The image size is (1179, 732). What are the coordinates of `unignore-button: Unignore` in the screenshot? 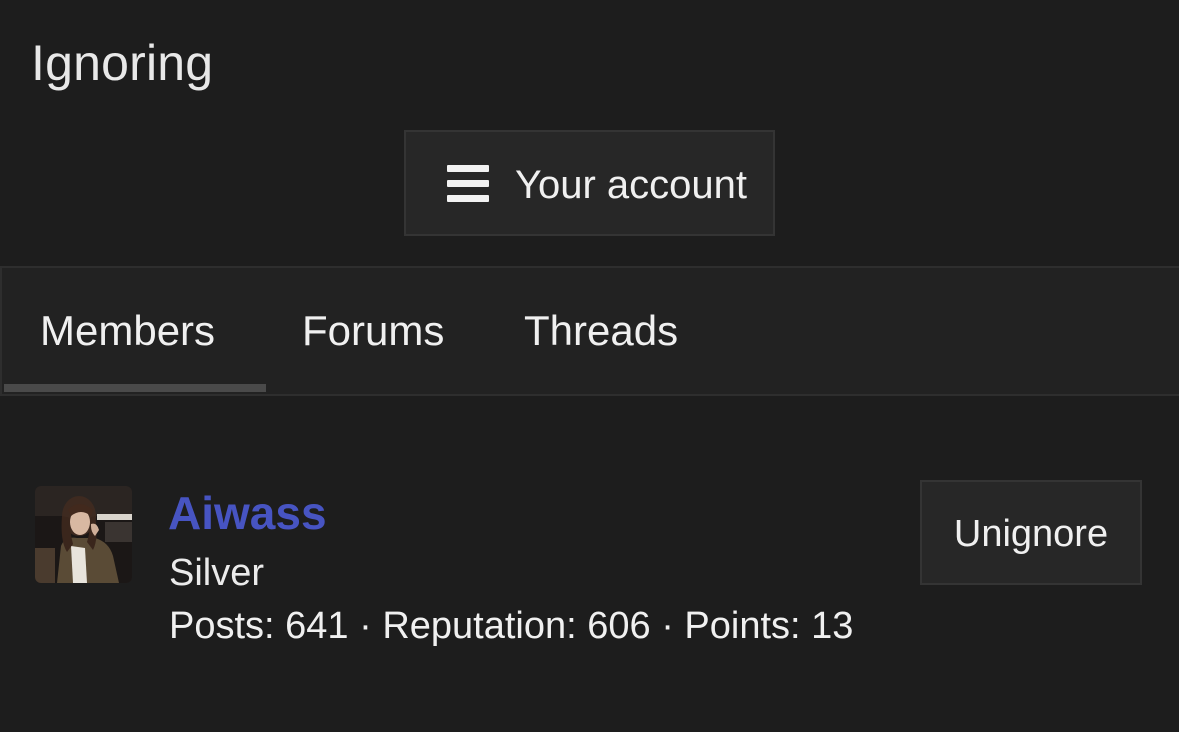 It's located at (1031, 532).